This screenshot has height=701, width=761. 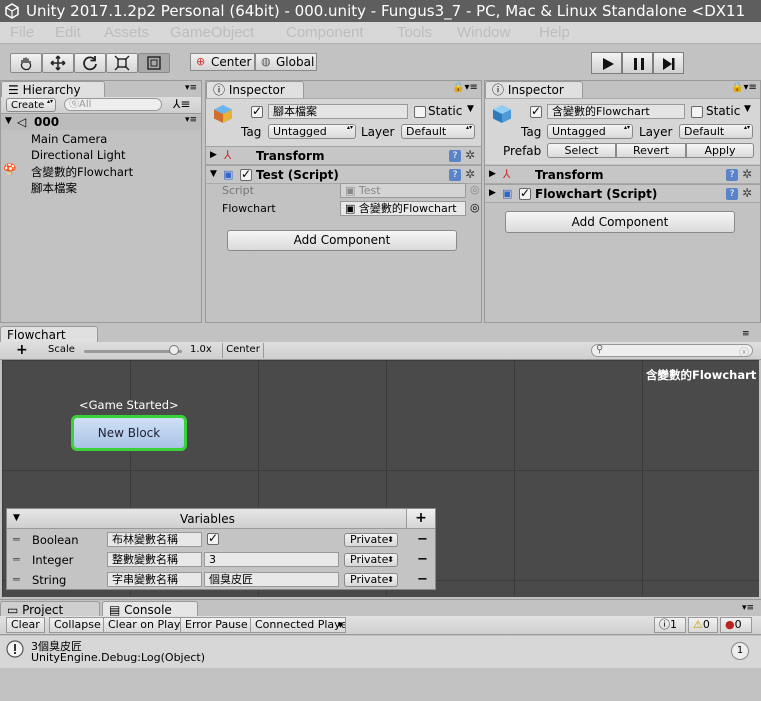 I want to click on pivot-global-toggle: ◍ Global, so click(x=286, y=62).